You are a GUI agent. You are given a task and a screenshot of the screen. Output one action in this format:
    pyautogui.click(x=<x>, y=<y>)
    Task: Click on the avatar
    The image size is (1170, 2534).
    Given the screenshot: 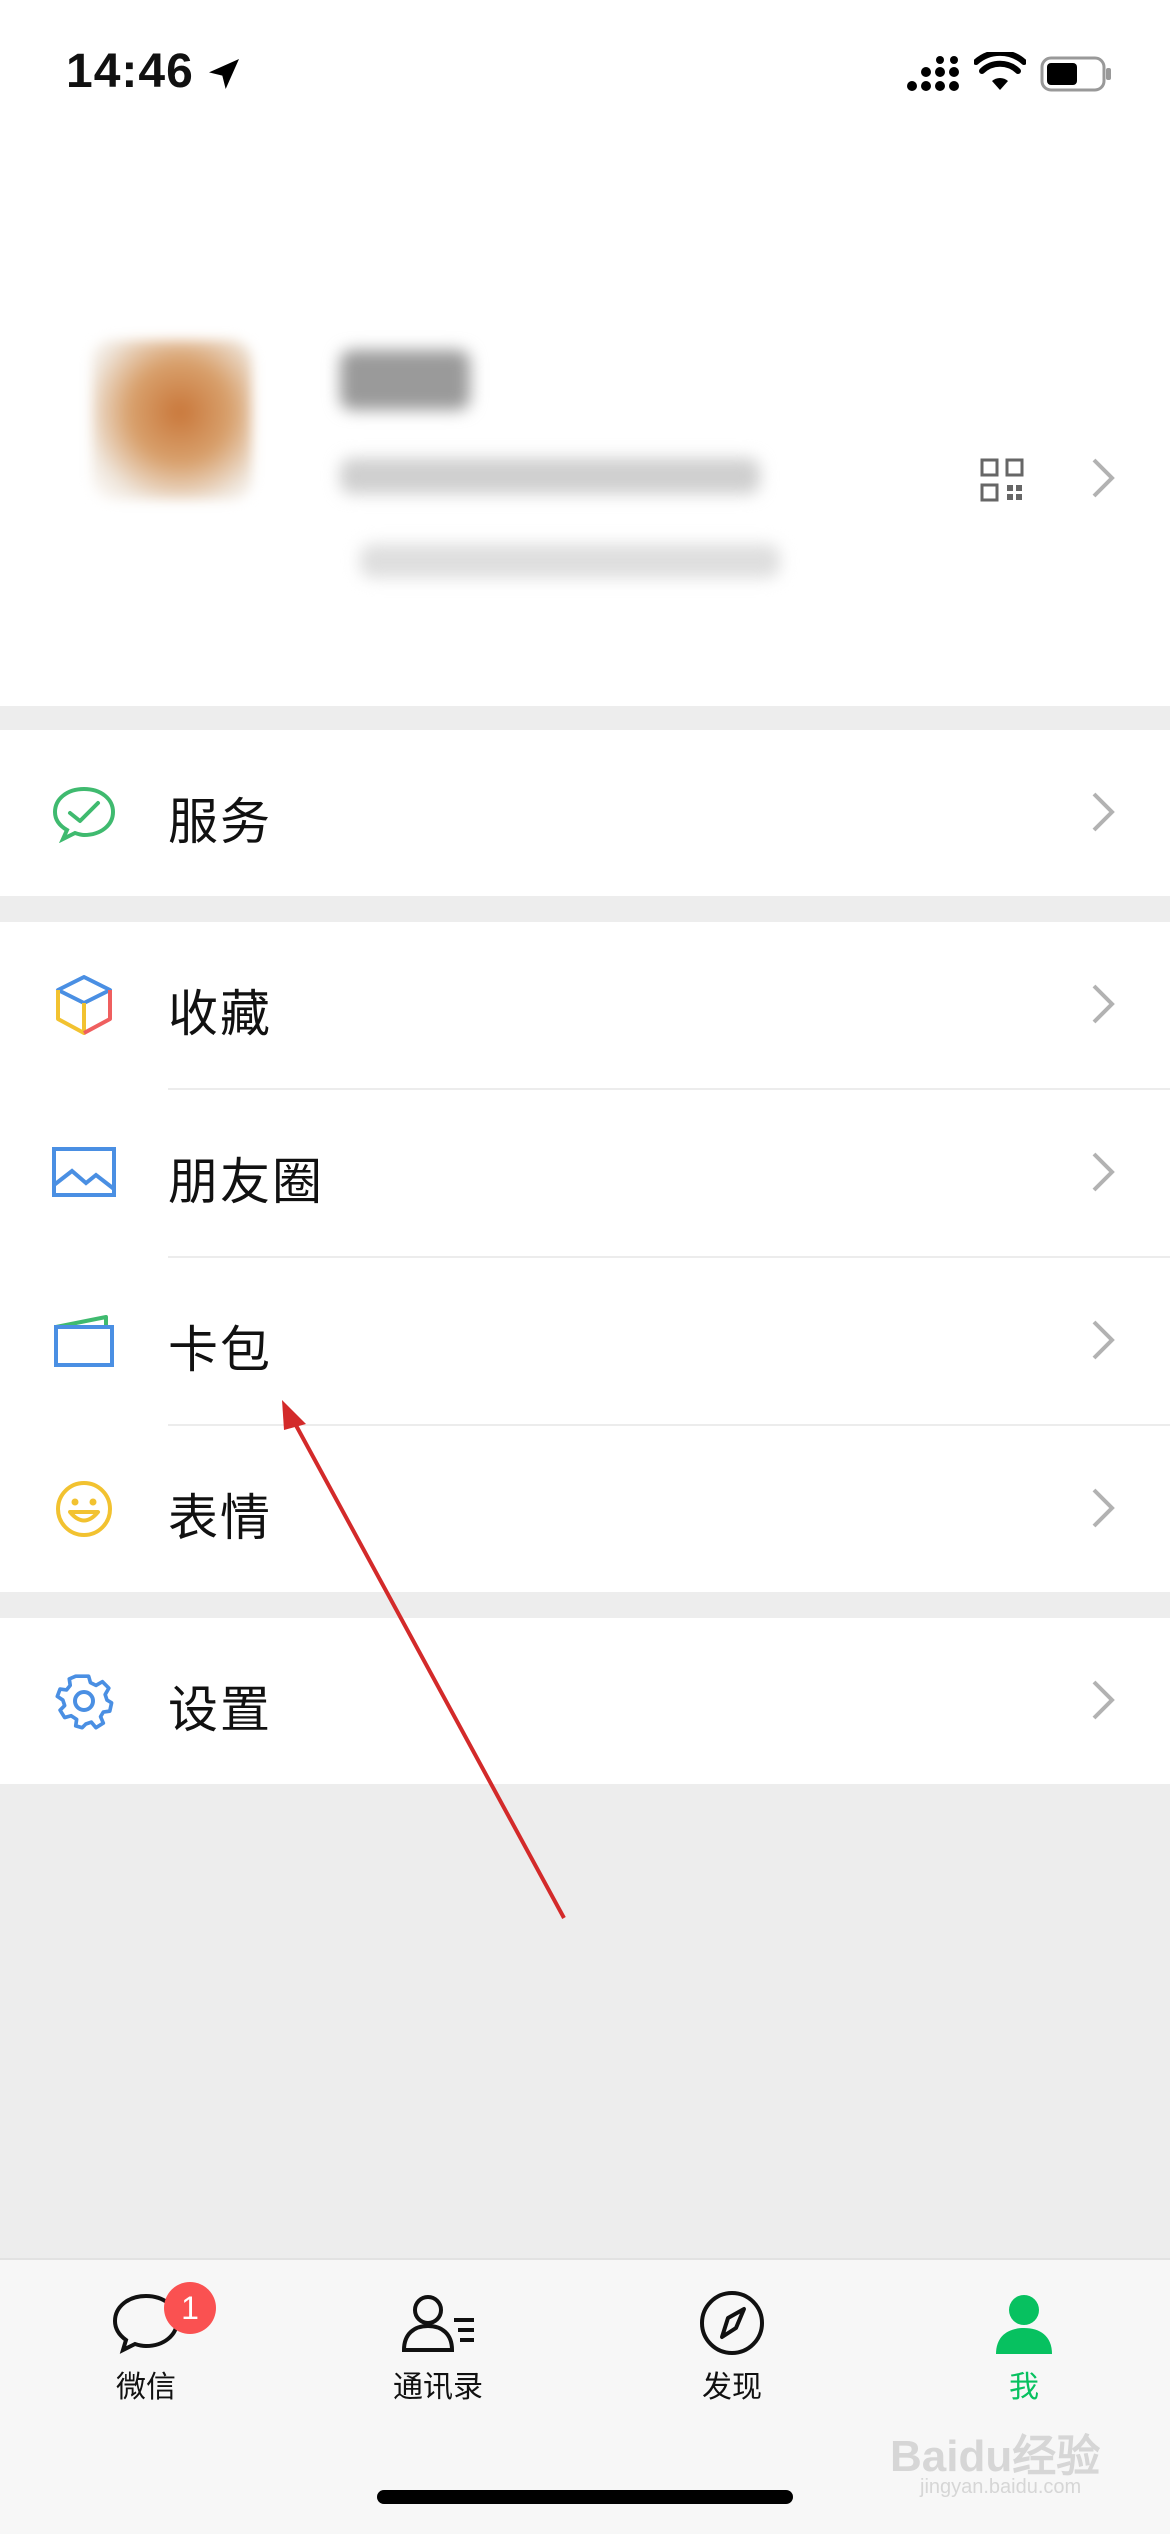 What is the action you would take?
    pyautogui.click(x=172, y=420)
    